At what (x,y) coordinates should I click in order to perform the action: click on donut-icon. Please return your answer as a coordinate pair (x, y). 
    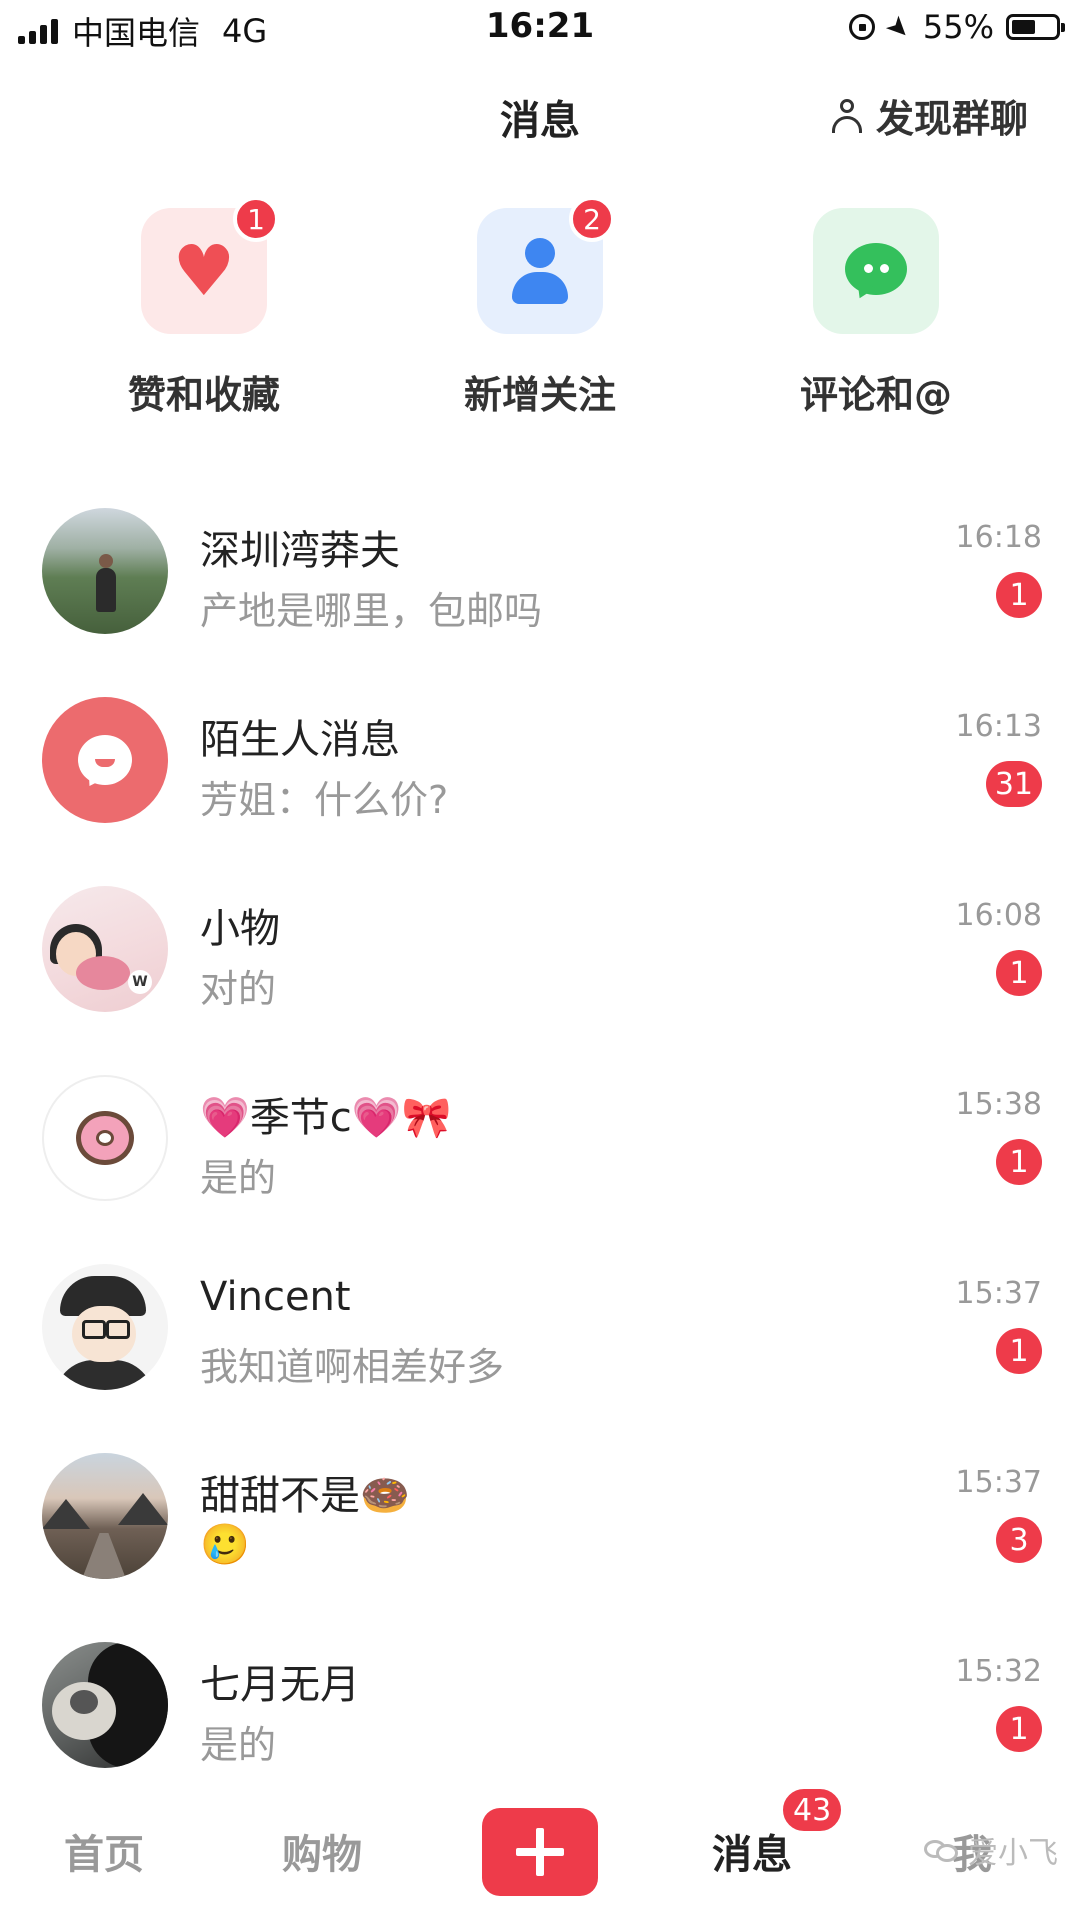
    Looking at the image, I should click on (105, 1138).